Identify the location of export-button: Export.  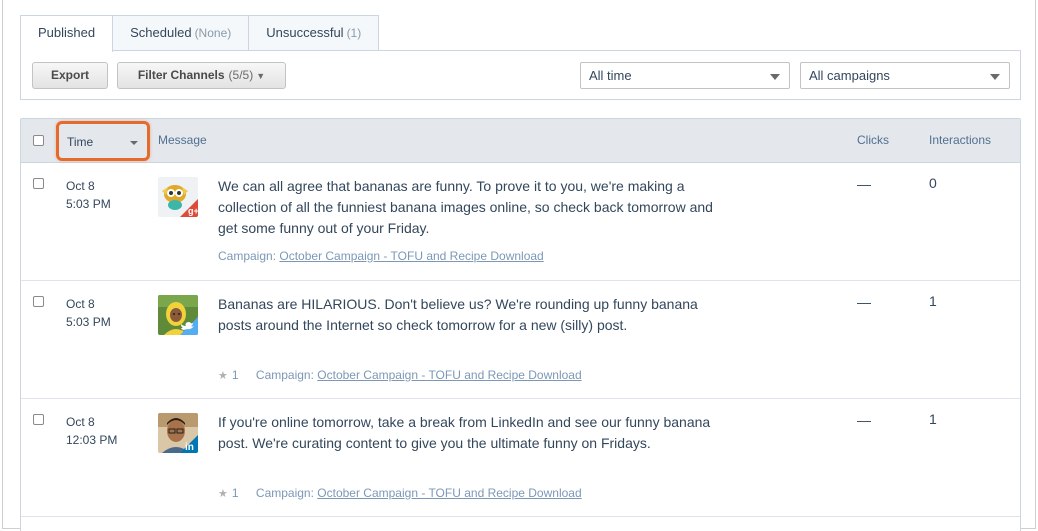
(70, 75).